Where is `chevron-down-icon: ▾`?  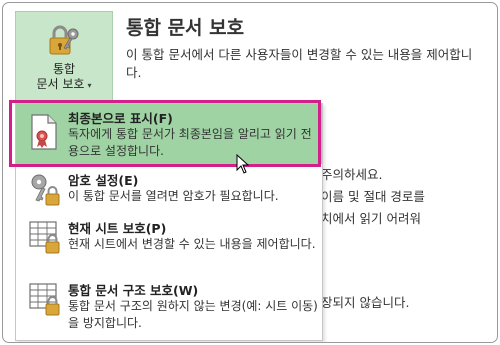
chevron-down-icon: ▾ is located at coordinates (89, 85).